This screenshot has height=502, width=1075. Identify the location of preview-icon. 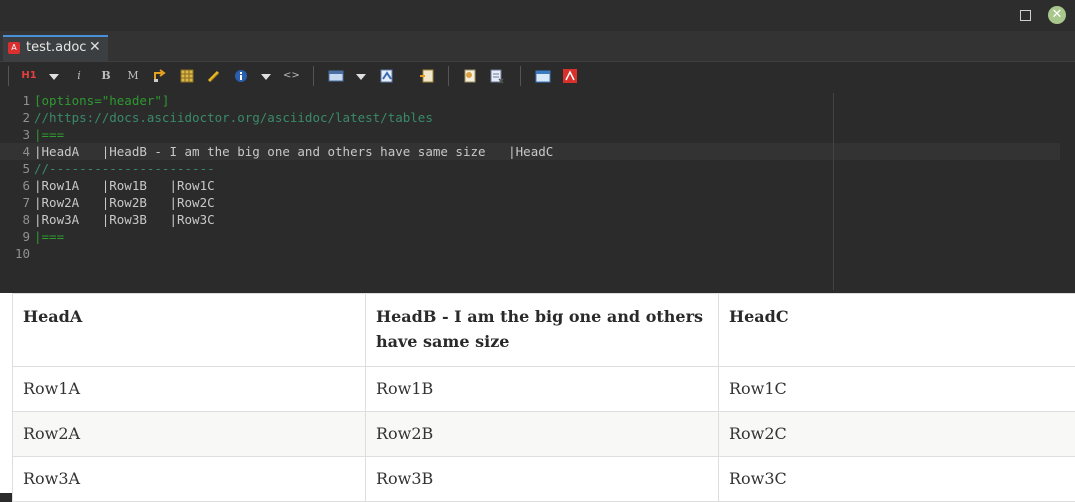
(470, 76).